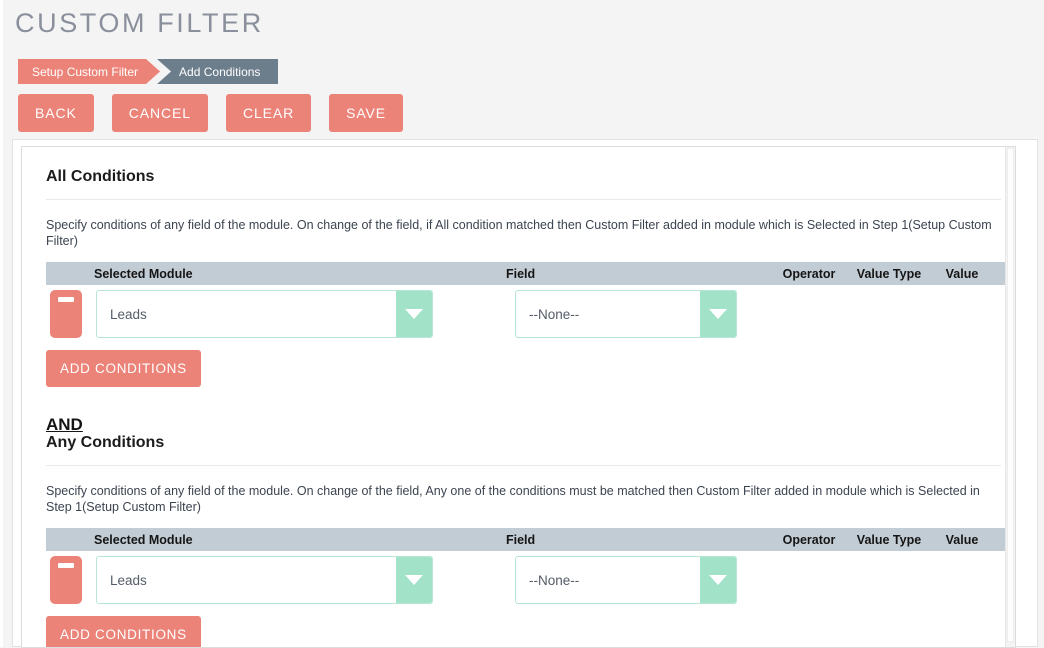 The width and height of the screenshot is (1044, 648). I want to click on wizard-step-breadcrumb: Setup Custom Filter Add Conditions, so click(148, 71).